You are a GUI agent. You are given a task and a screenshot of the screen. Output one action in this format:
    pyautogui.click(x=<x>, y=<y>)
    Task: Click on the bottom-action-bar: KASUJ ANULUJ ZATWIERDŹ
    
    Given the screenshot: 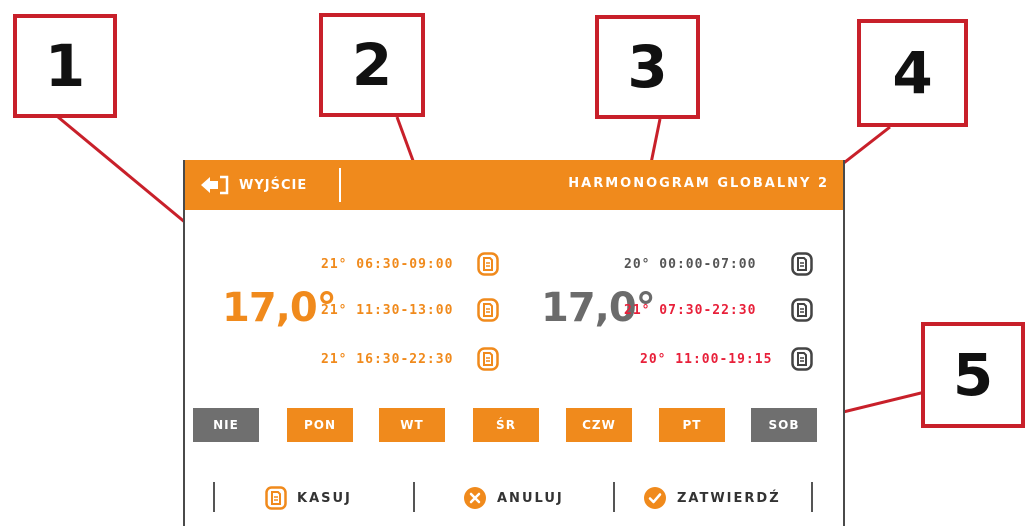 What is the action you would take?
    pyautogui.click(x=514, y=498)
    